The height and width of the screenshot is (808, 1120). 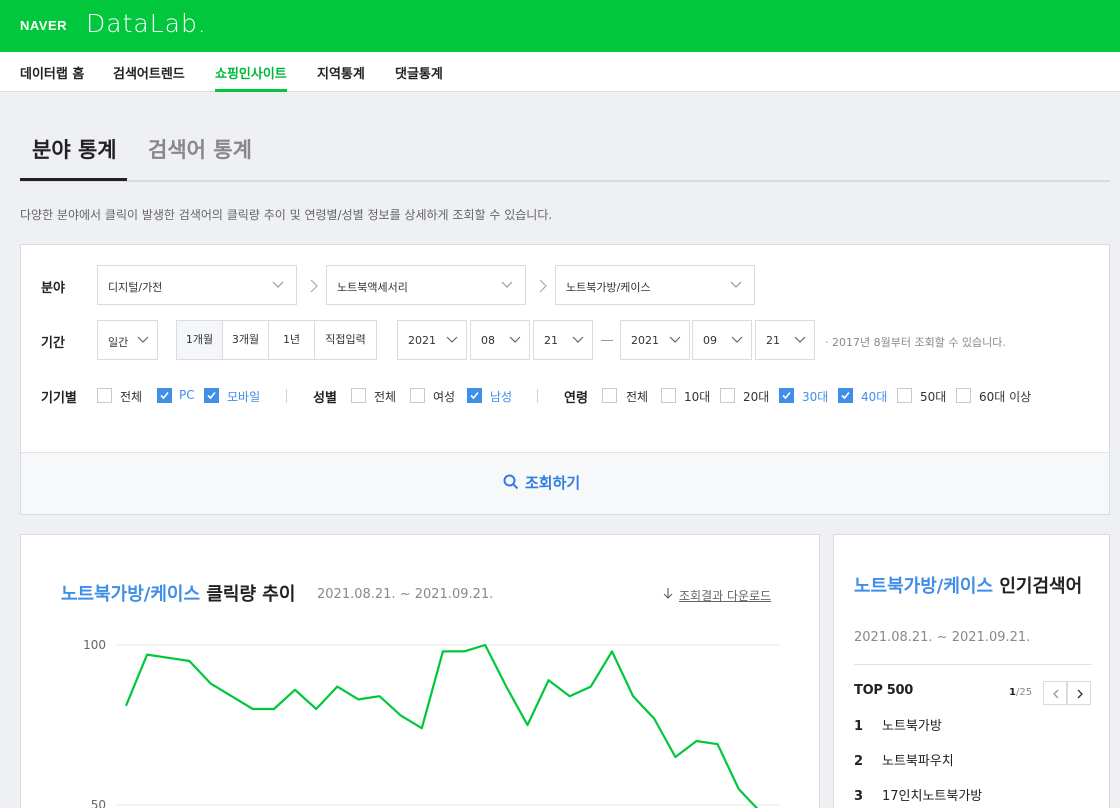 What do you see at coordinates (717, 595) in the screenshot?
I see `download-button: 조회결과 다운로드` at bounding box center [717, 595].